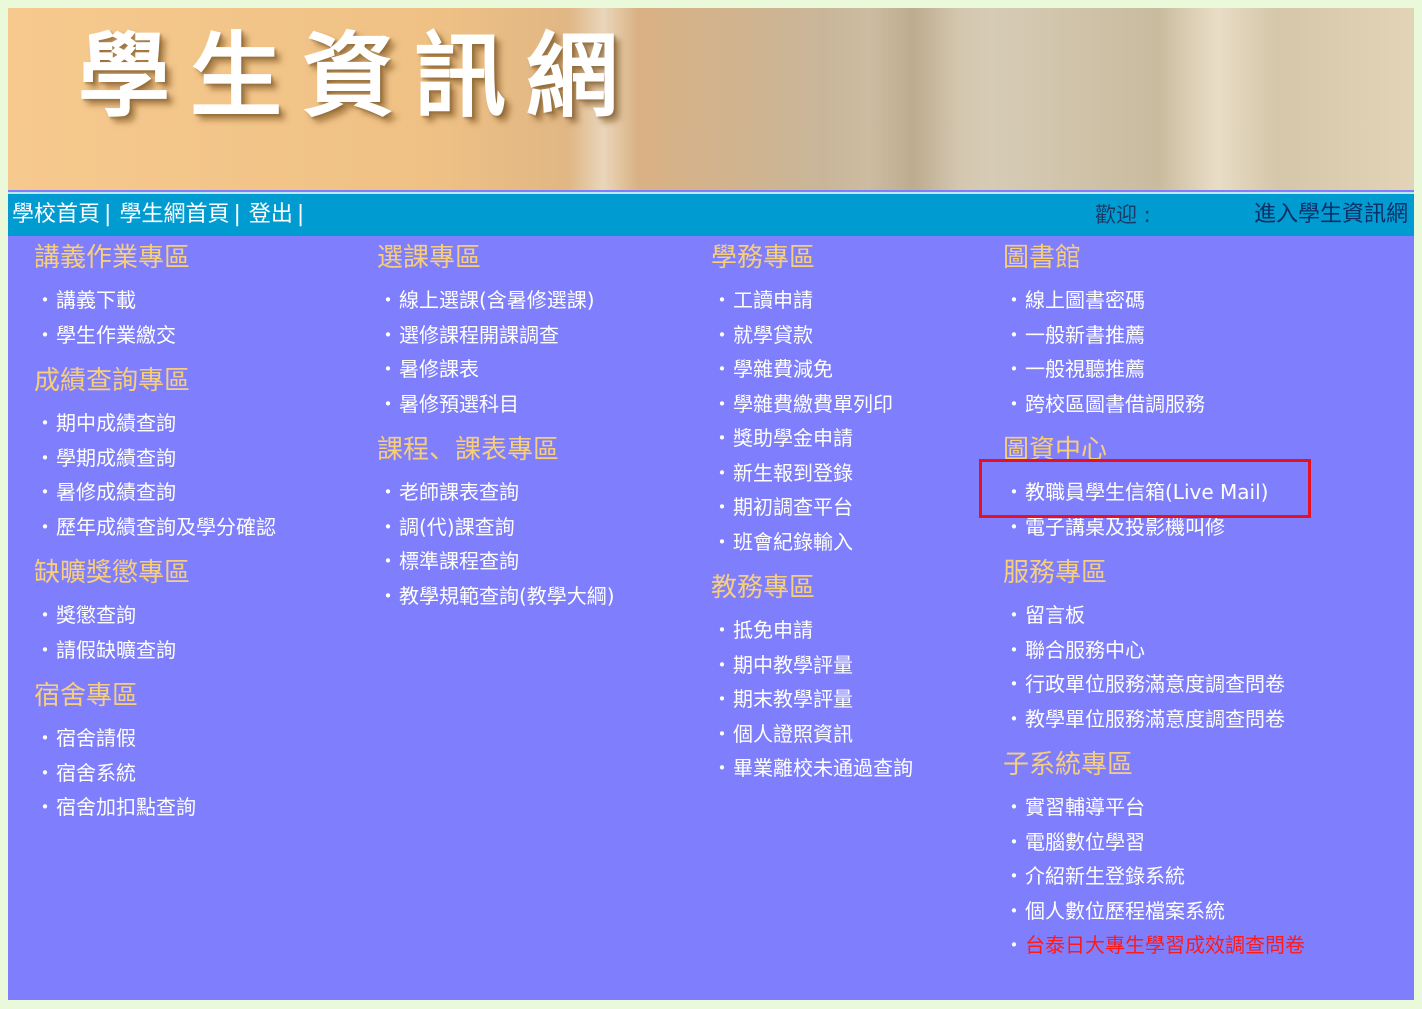 The width and height of the screenshot is (1422, 1009). Describe the element at coordinates (793, 665) in the screenshot. I see `link-midterm-evaluation: 期中教學評量` at that location.